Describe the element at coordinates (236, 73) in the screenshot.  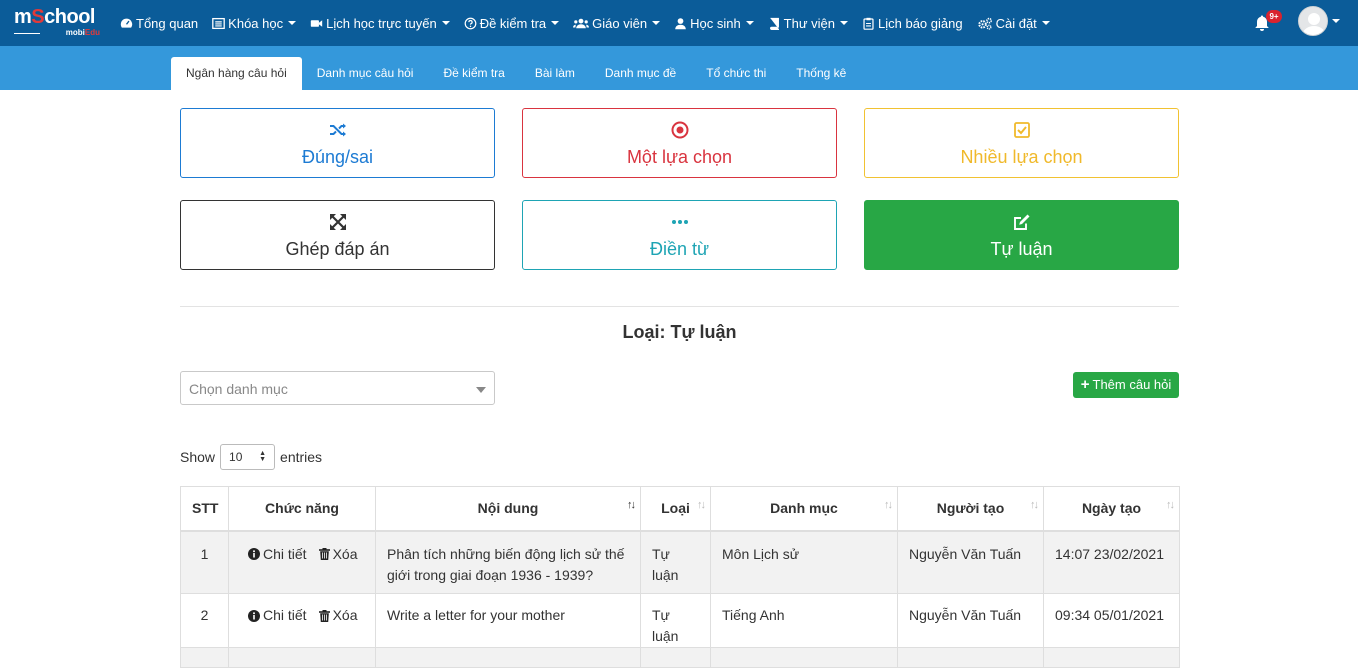
I see `tab-question-bank: Ngân hàng câu hỏi` at that location.